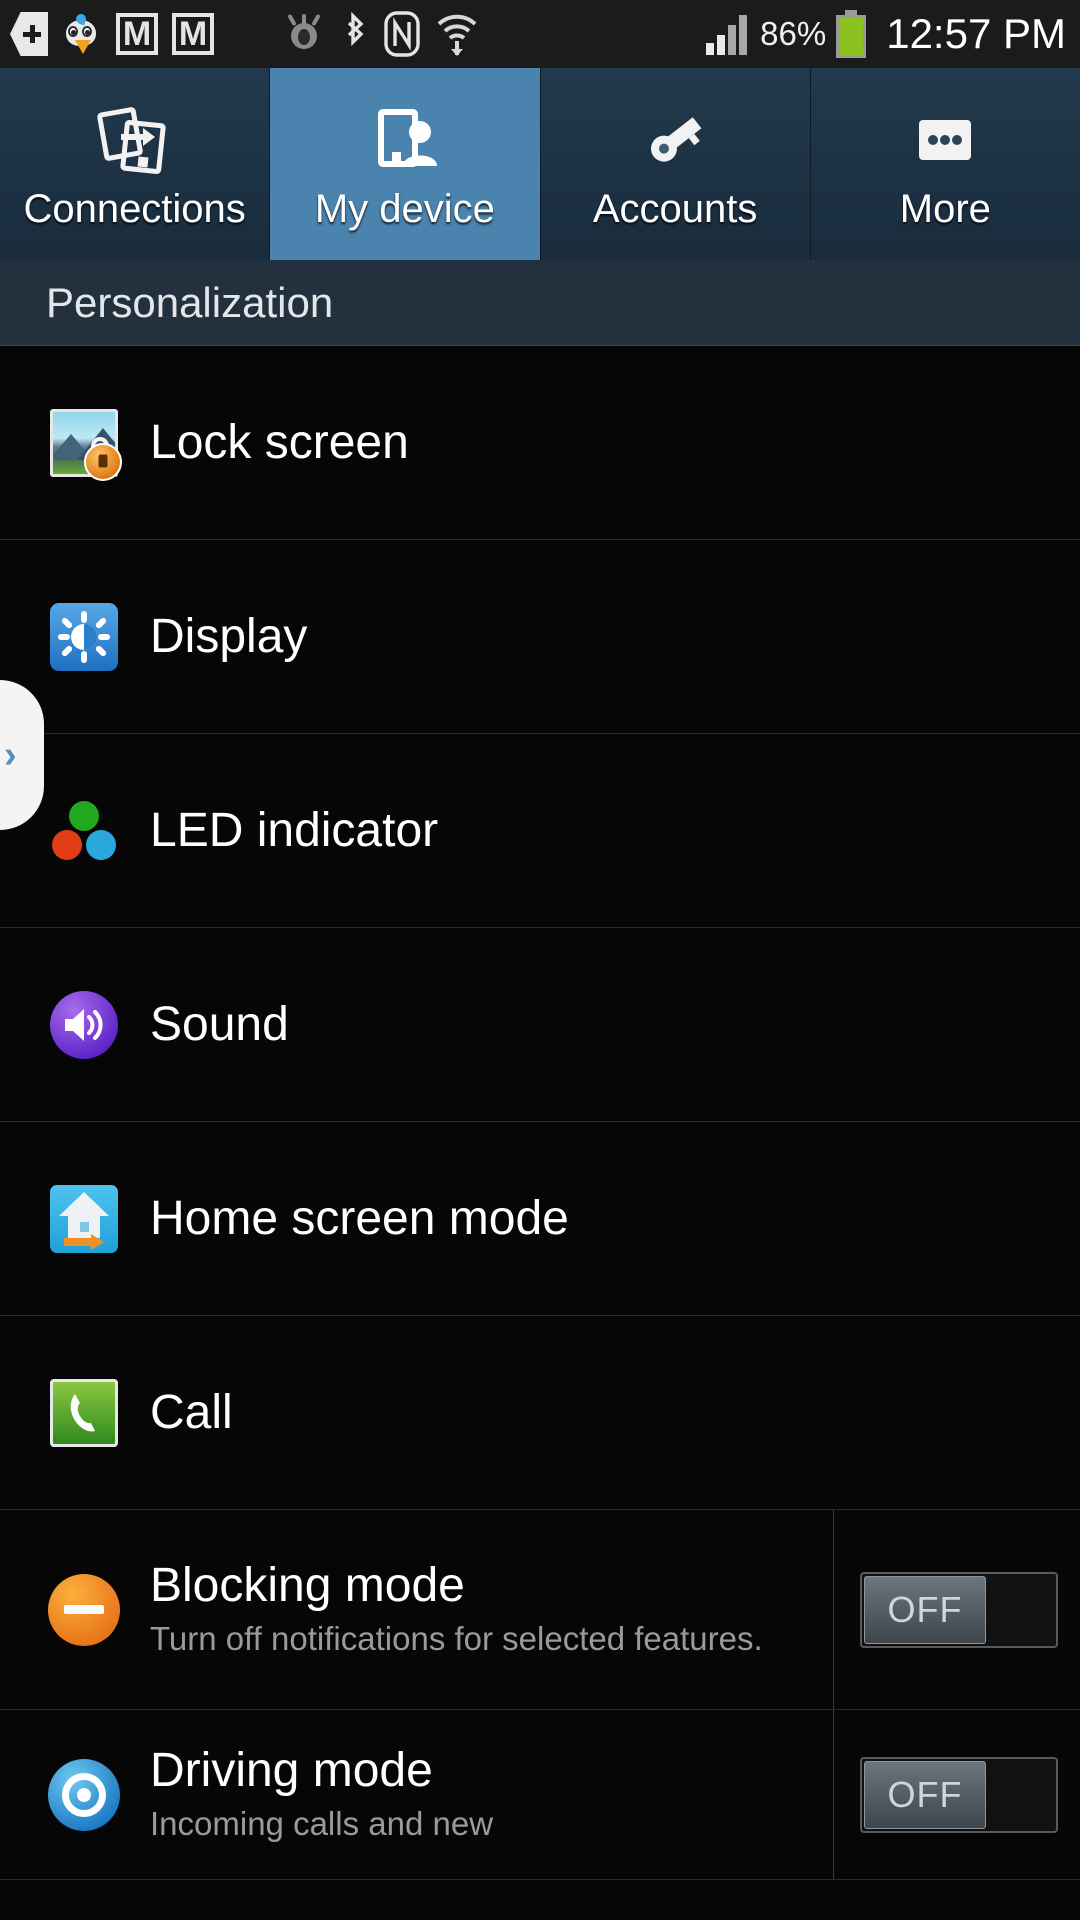  I want to click on driving-mode-icon, so click(84, 1794).